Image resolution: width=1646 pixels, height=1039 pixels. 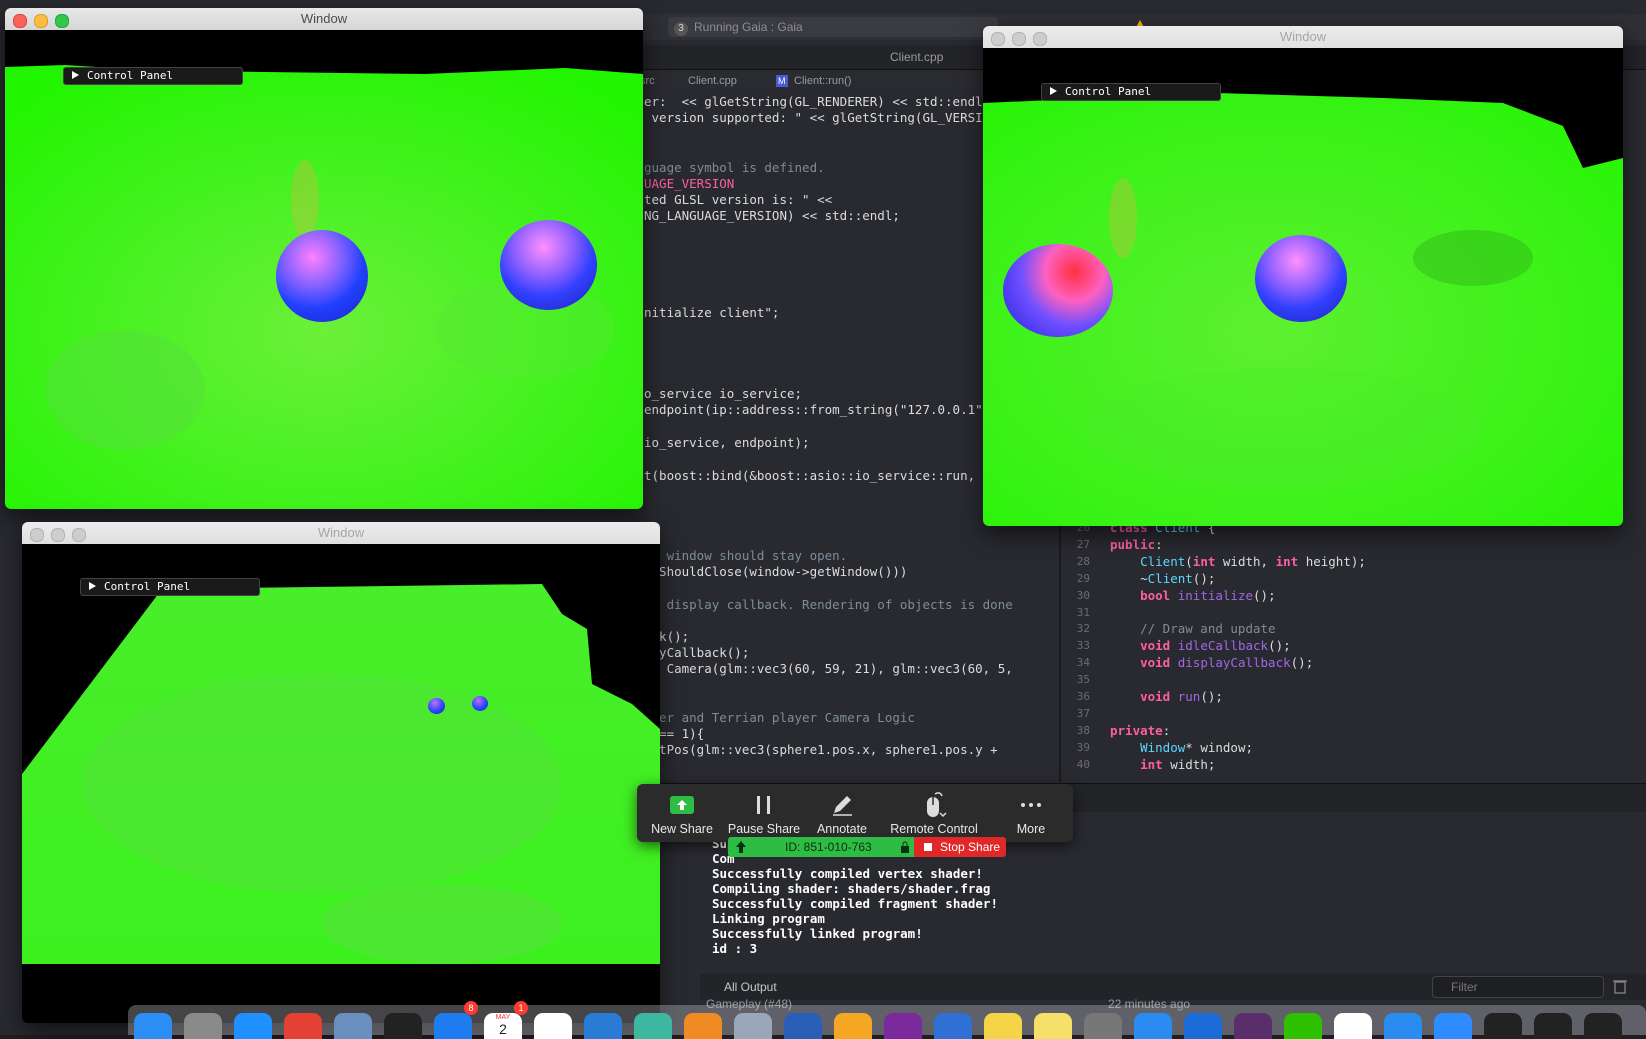 I want to click on stop-share-button: Stop Share, so click(x=960, y=847).